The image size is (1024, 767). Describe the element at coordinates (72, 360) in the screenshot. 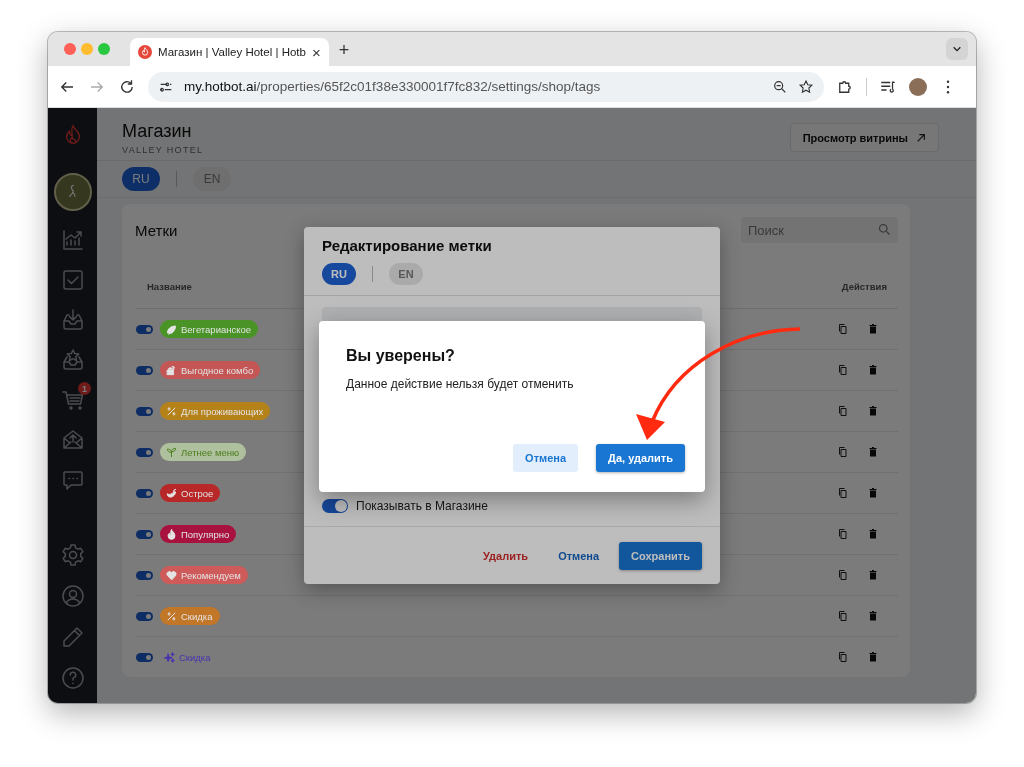

I see `inbox-star-icon` at that location.